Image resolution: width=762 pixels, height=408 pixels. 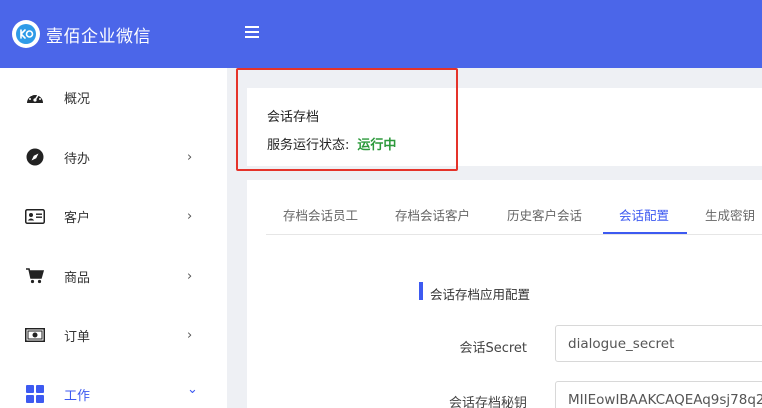 What do you see at coordinates (77, 159) in the screenshot?
I see `sidebar-item-label: 待办` at bounding box center [77, 159].